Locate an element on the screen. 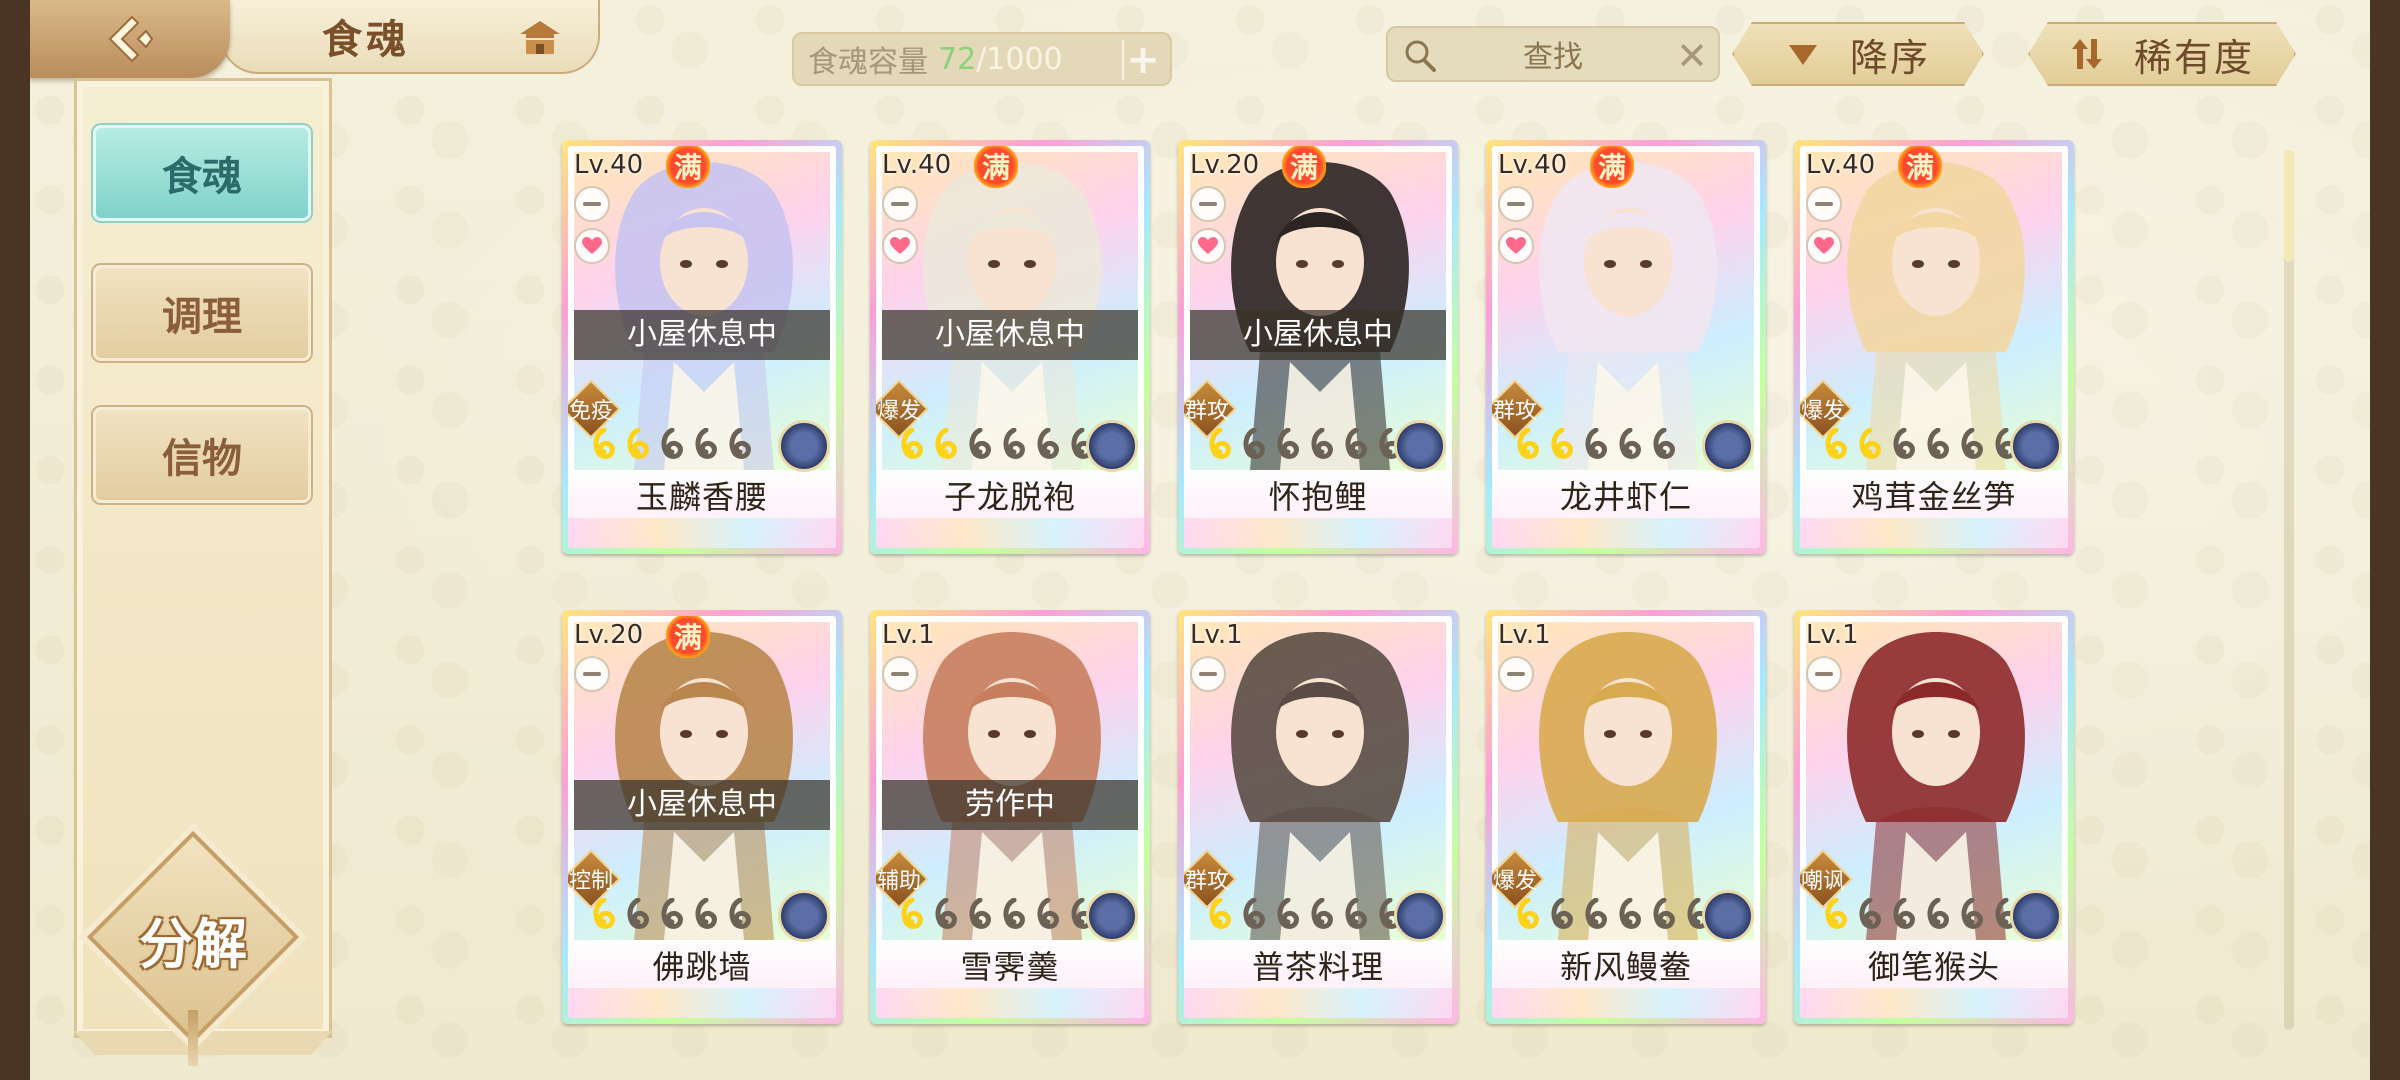  card-name: 子龙脱袍 is located at coordinates (1009, 497).